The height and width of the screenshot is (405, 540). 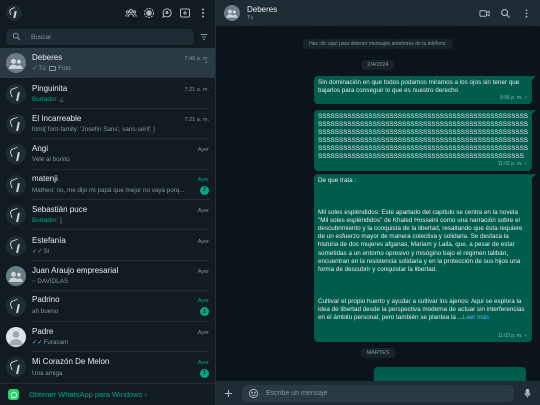 I want to click on chat-item-body: Angi Ayer Vele al bonito, so click(x=120, y=154).